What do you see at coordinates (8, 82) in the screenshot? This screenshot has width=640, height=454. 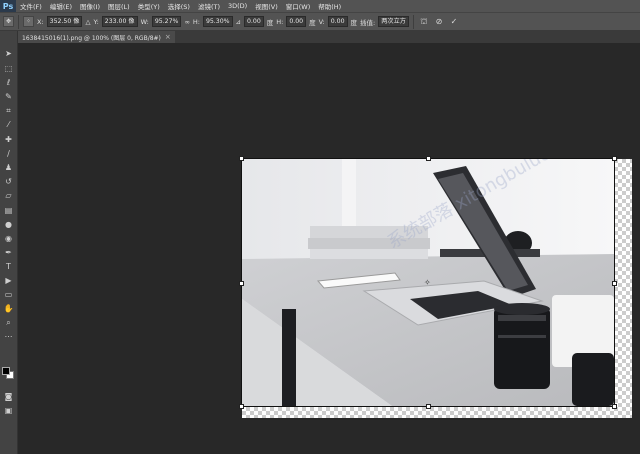 I see `lasso-icon: ℓ` at bounding box center [8, 82].